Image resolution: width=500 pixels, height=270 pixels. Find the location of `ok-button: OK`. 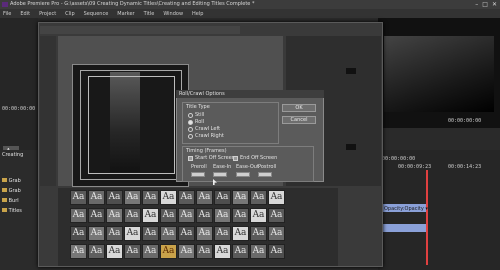

ok-button: OK is located at coordinates (299, 108).